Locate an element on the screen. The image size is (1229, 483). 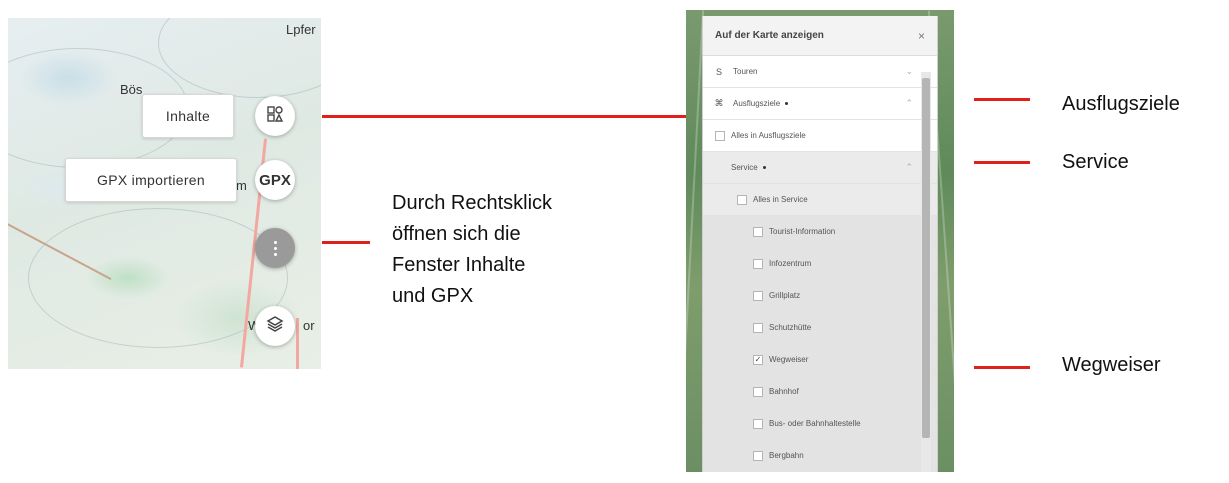
gpx-button-label: GPX is located at coordinates (275, 180).